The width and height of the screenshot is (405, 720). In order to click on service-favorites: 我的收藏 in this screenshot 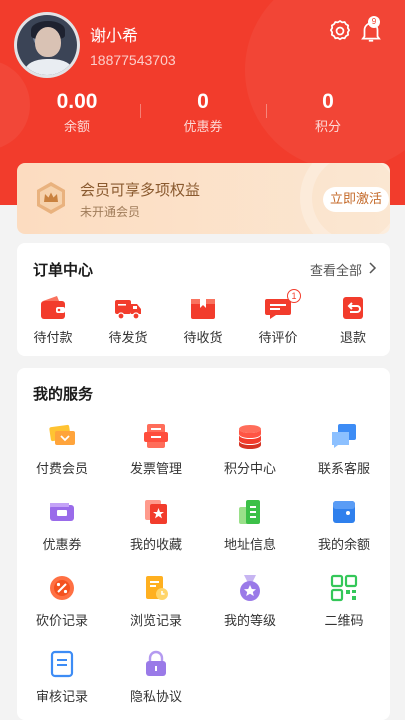, I will do `click(156, 525)`.